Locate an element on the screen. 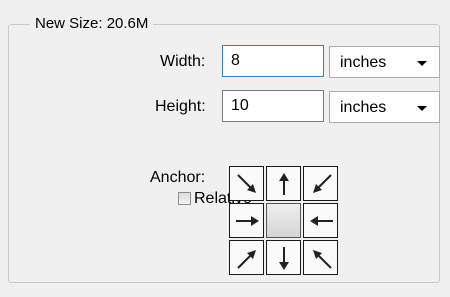  new-size-label: New Size: 20.6M is located at coordinates (92, 24).